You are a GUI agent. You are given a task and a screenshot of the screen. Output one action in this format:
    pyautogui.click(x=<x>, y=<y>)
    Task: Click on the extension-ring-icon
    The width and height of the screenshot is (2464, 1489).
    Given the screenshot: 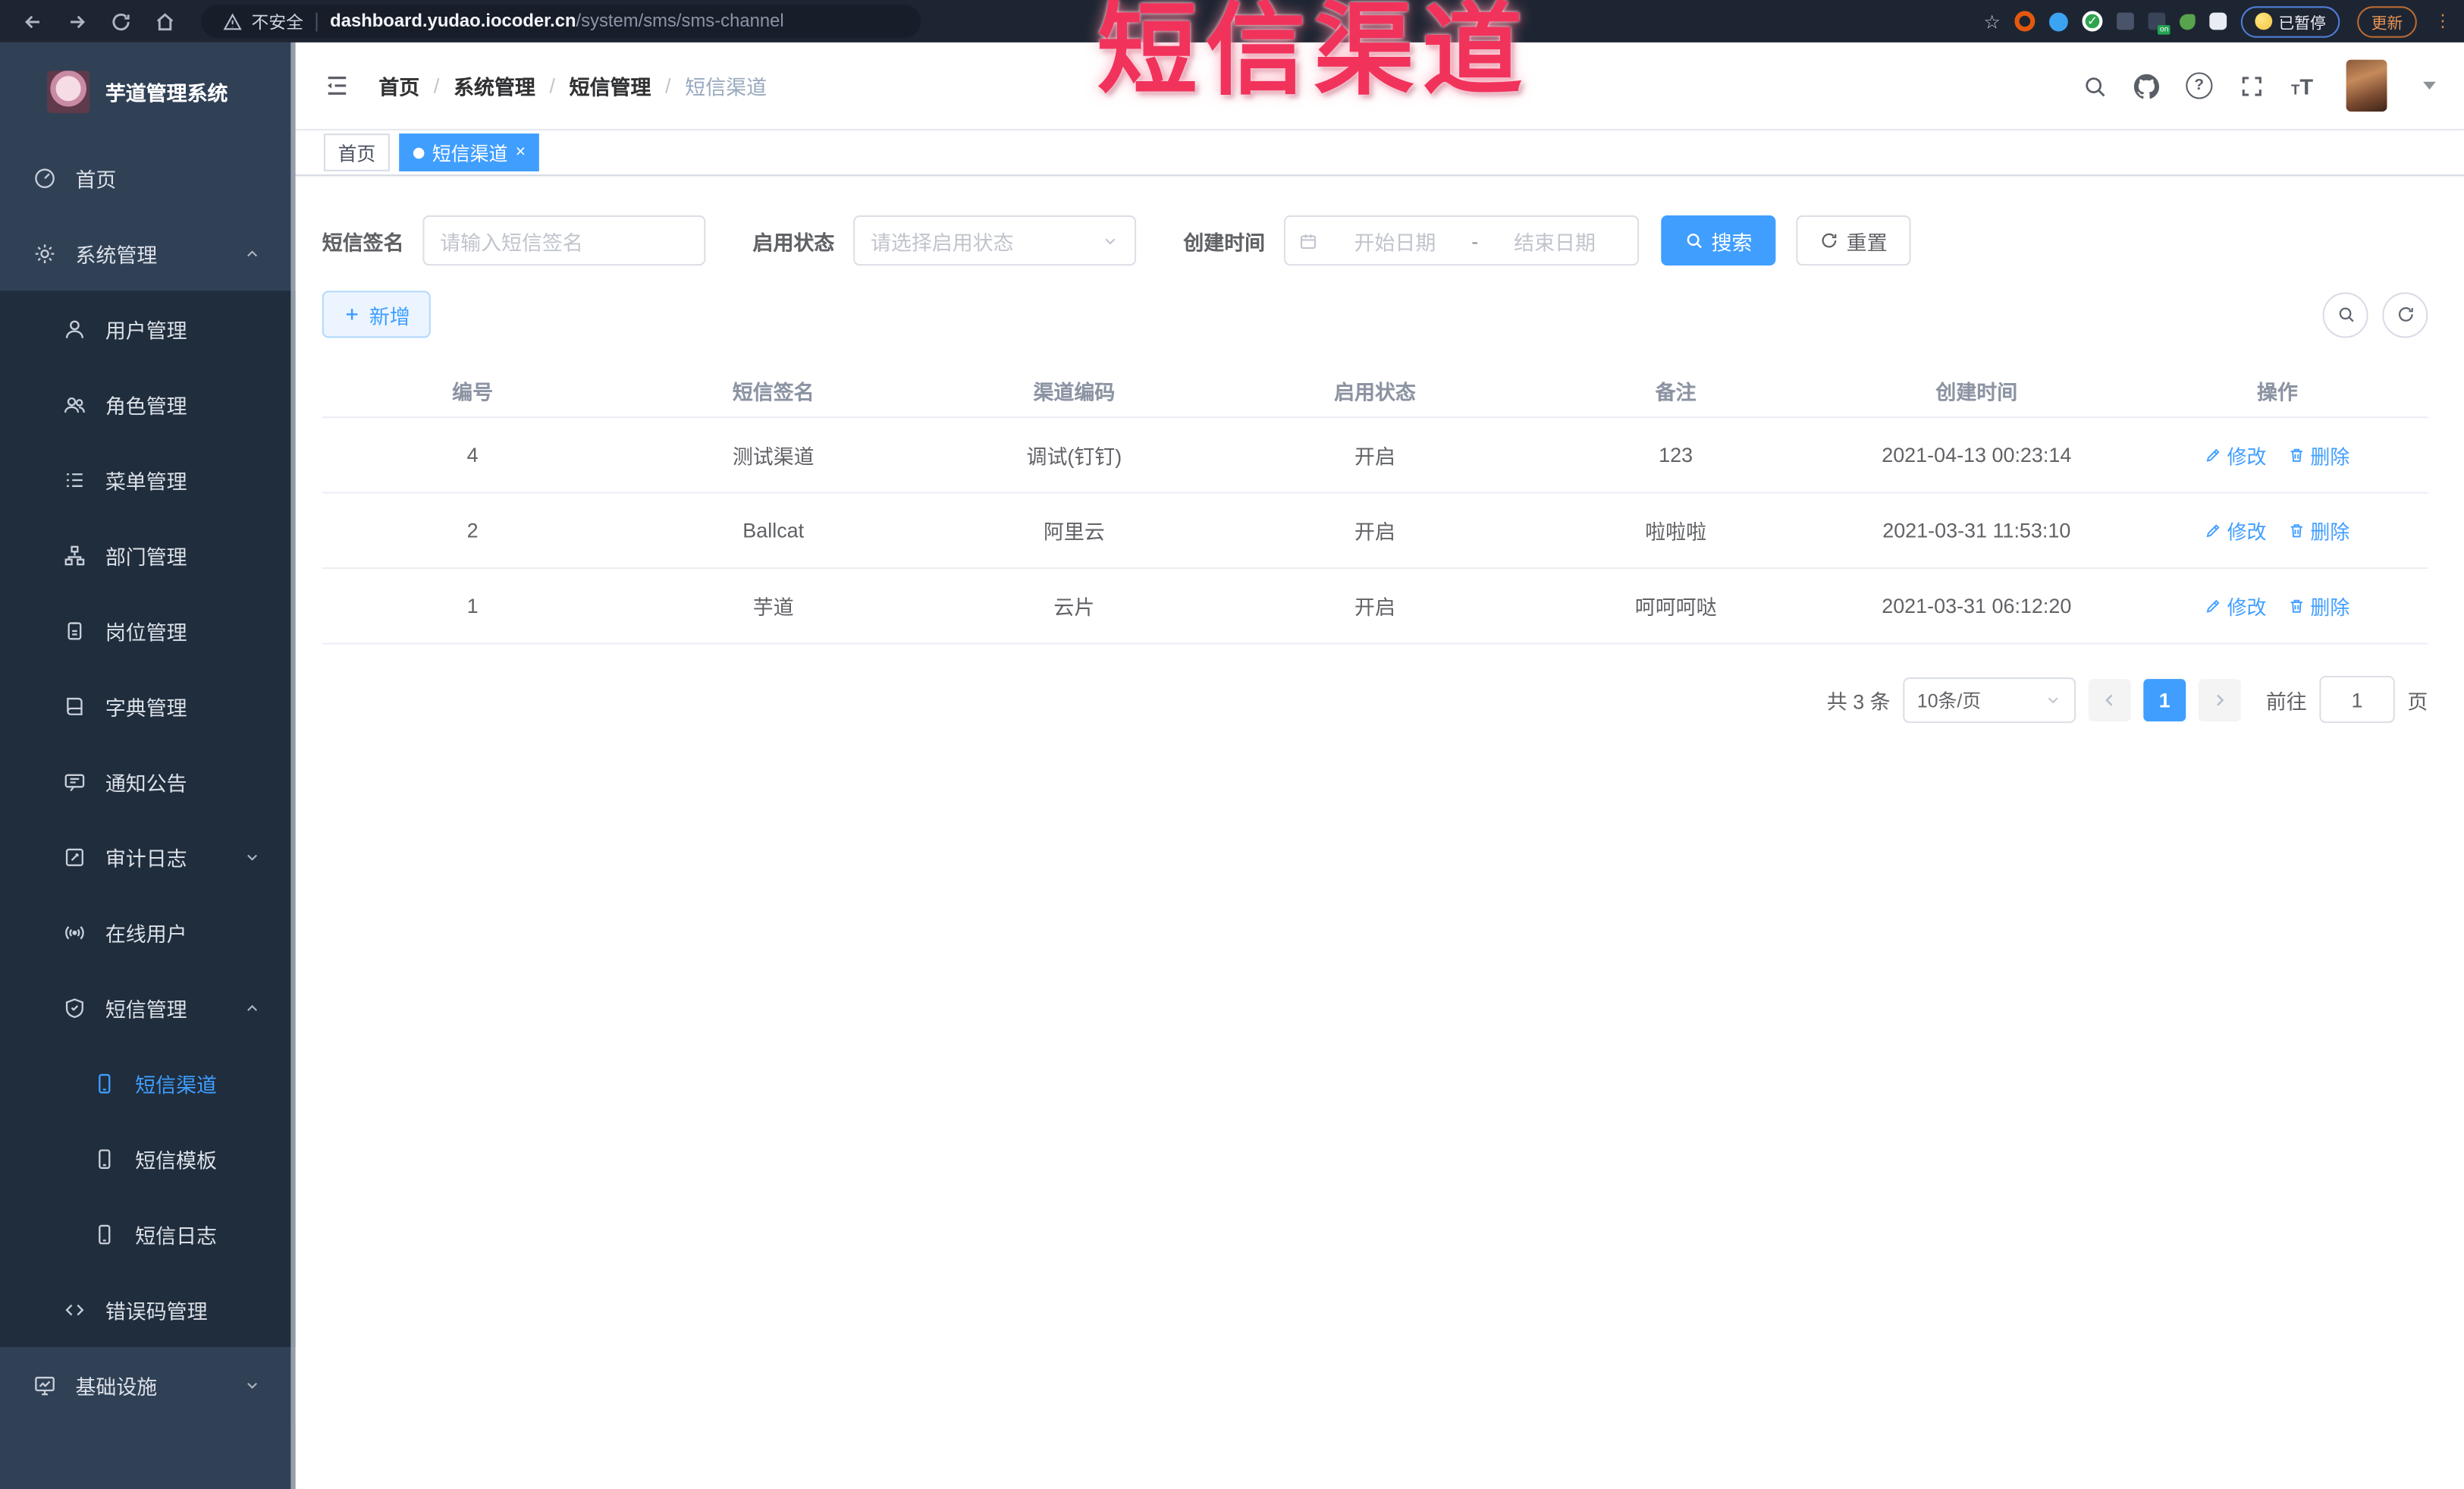 What is the action you would take?
    pyautogui.click(x=2025, y=21)
    